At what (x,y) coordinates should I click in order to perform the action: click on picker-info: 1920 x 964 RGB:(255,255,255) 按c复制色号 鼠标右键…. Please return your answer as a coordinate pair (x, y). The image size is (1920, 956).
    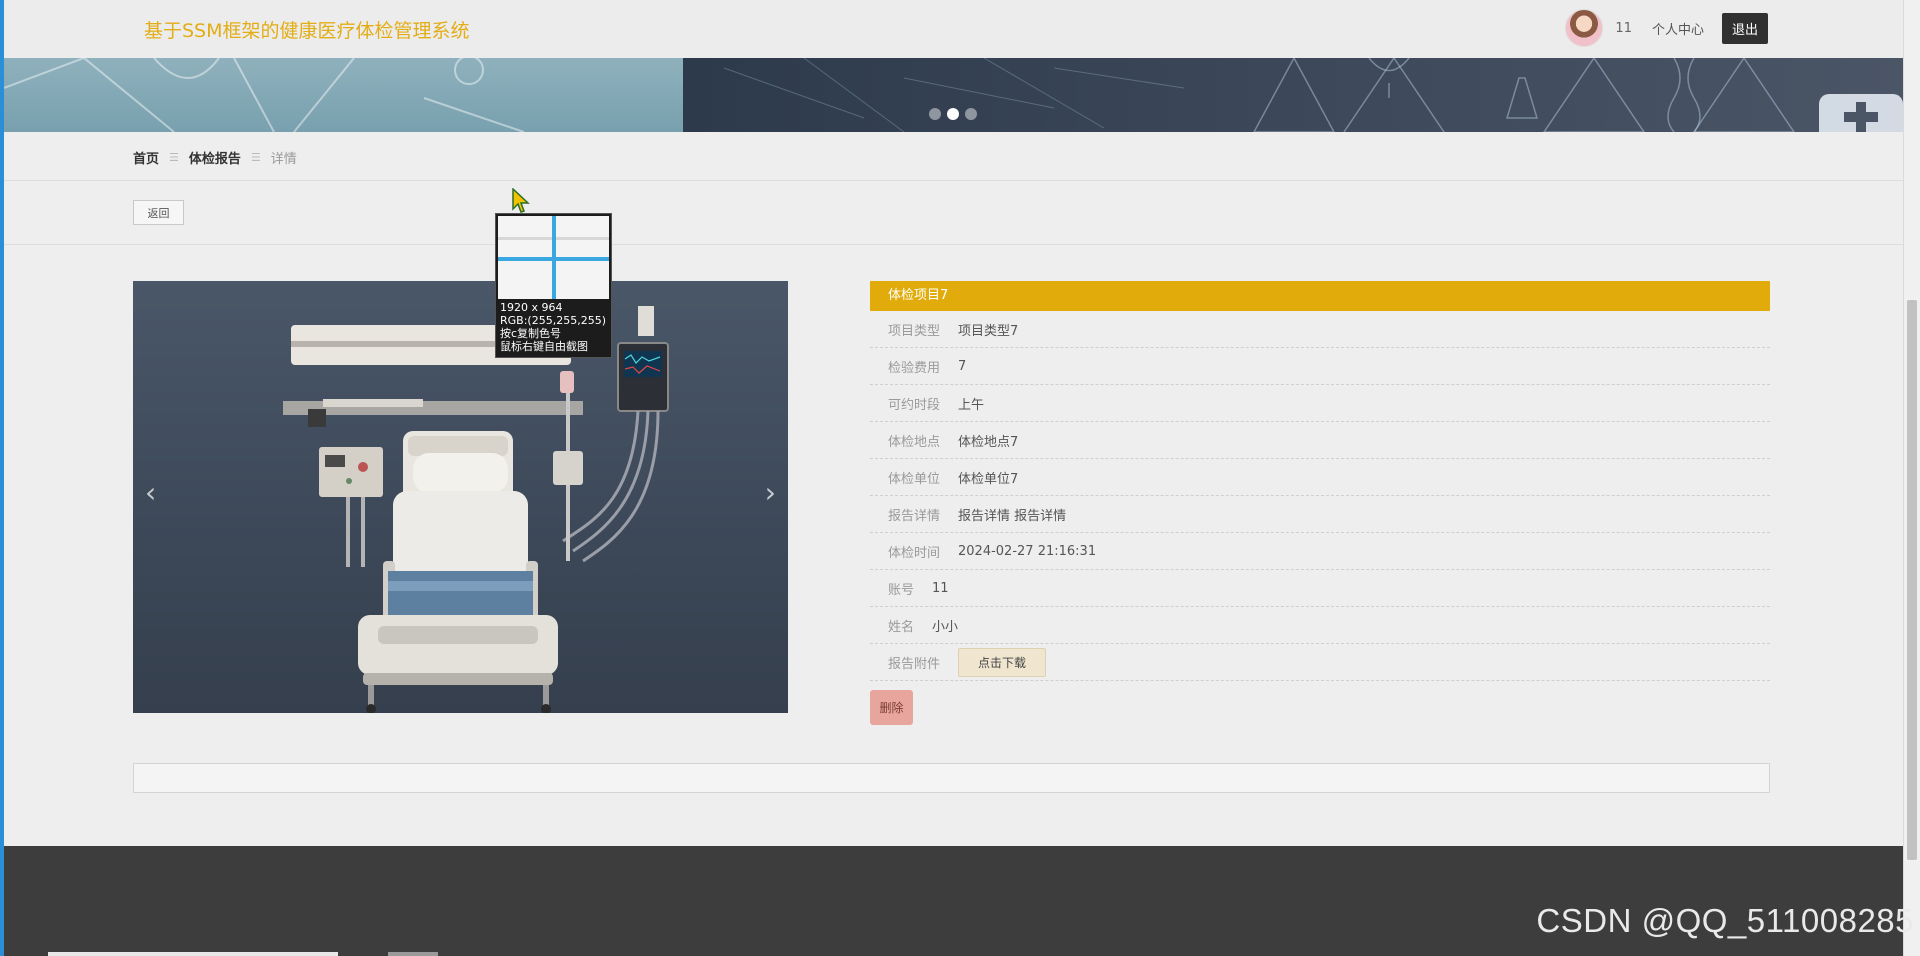
    Looking at the image, I should click on (553, 327).